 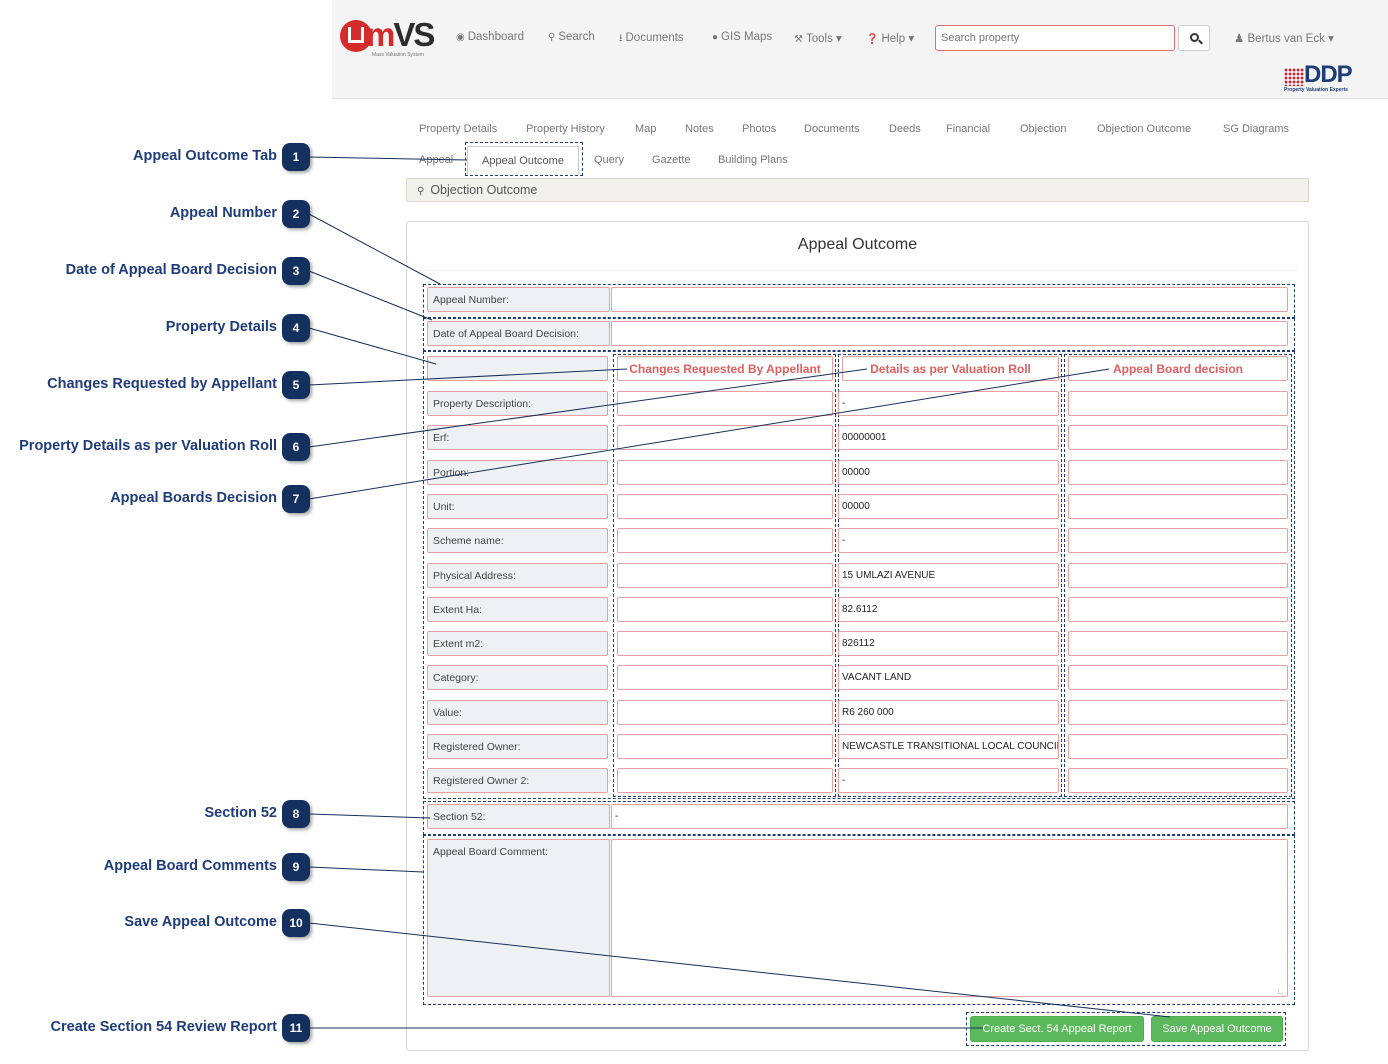 I want to click on map-marker-icon: ⚲, so click(x=421, y=191).